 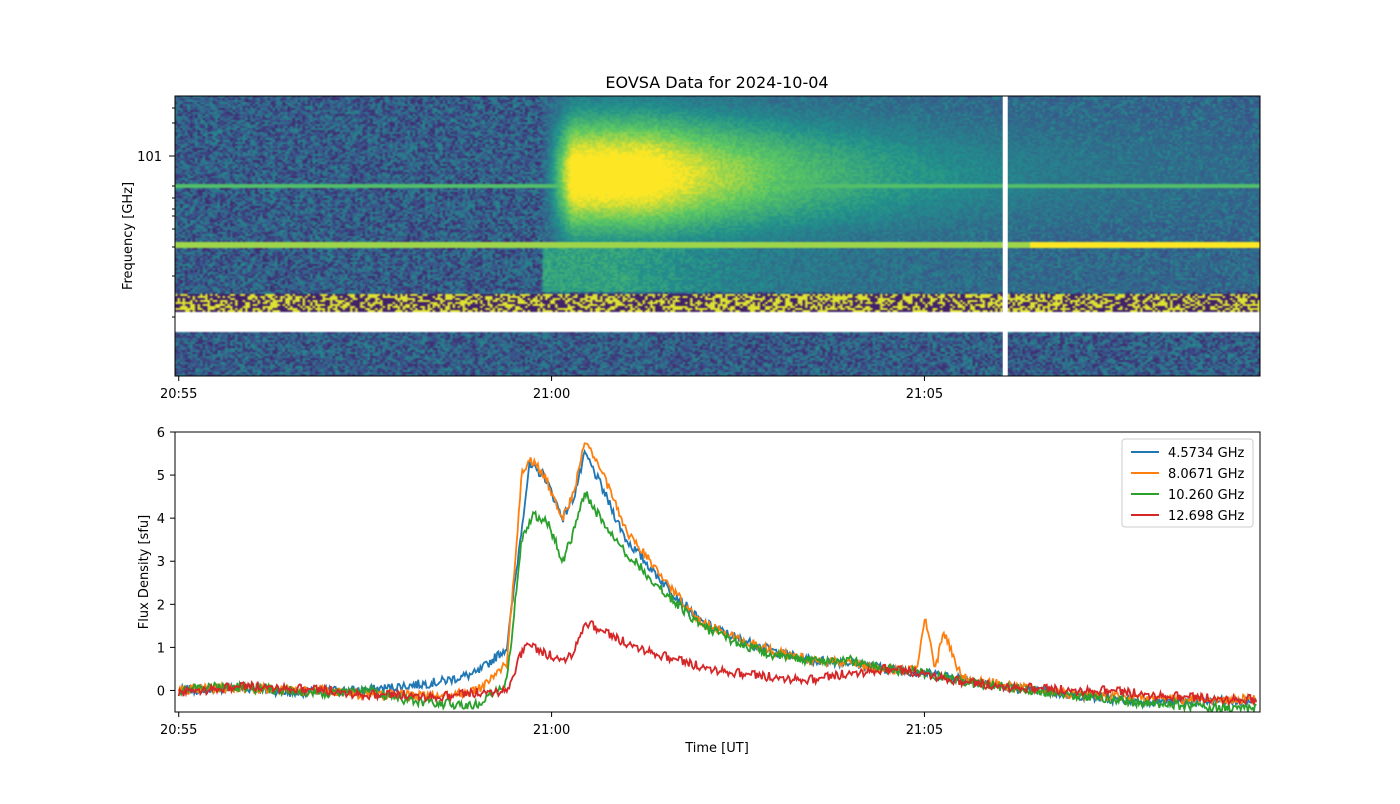 I want to click on legend-label: 10.260 GHz, so click(x=1206, y=495).